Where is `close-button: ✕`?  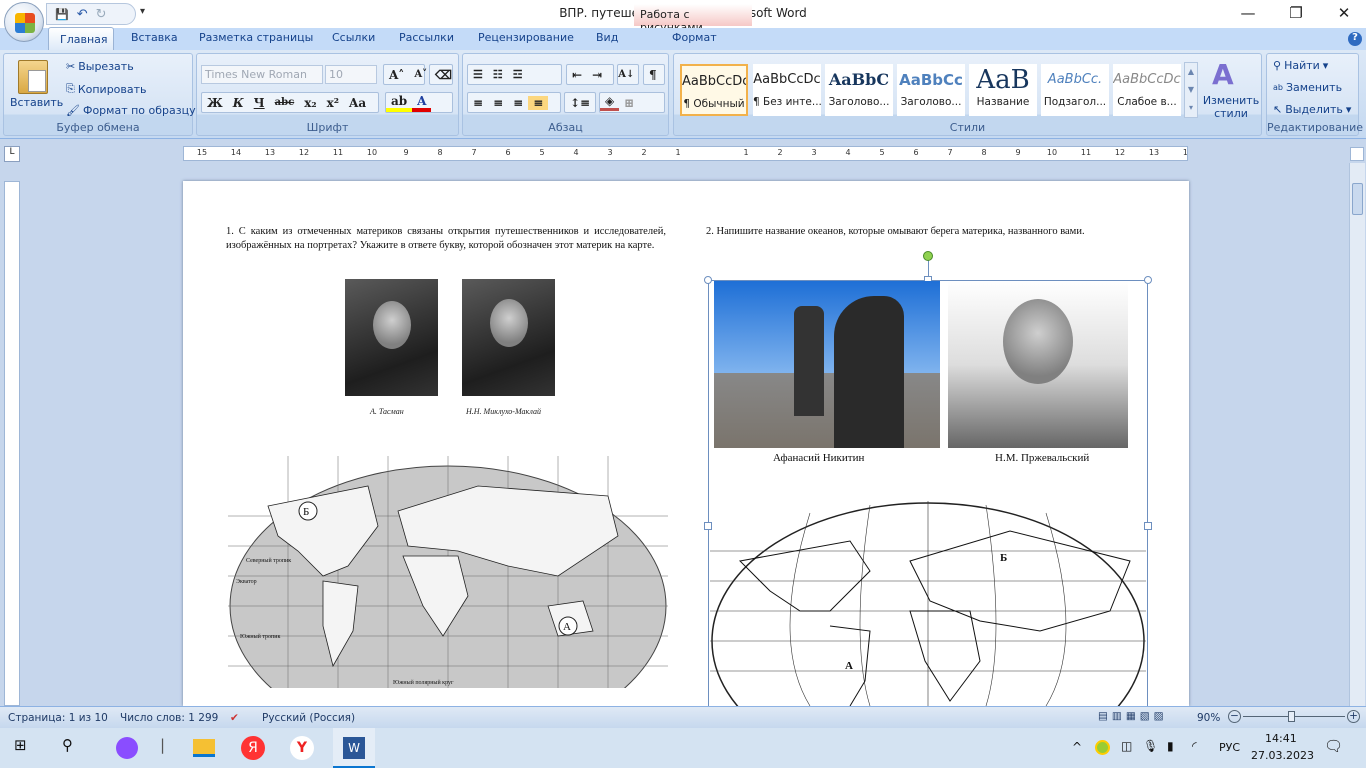 close-button: ✕ is located at coordinates (1344, 13).